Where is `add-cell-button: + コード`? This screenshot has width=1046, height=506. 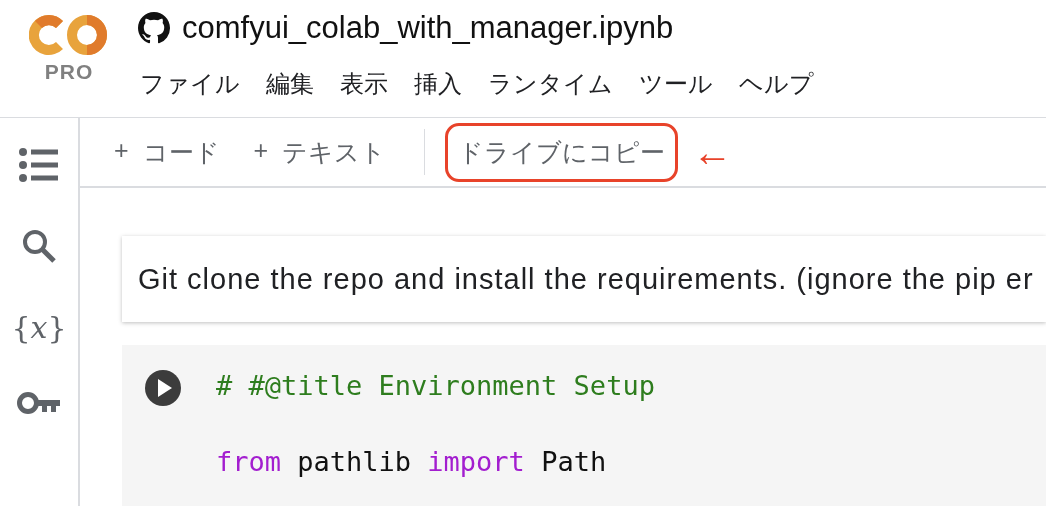 add-cell-button: + コード is located at coordinates (167, 152).